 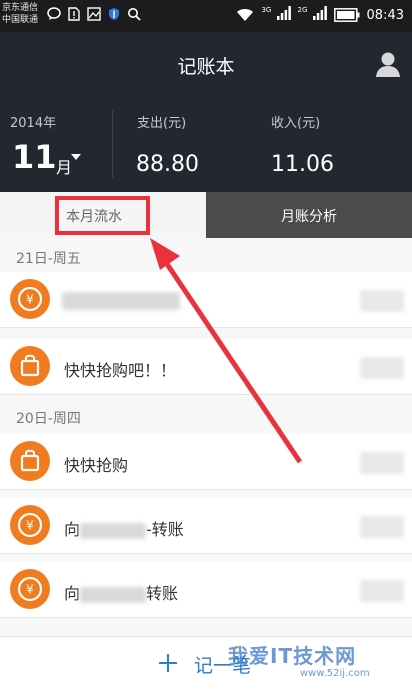 What do you see at coordinates (162, 123) in the screenshot?
I see `expense-label: 支出(元)` at bounding box center [162, 123].